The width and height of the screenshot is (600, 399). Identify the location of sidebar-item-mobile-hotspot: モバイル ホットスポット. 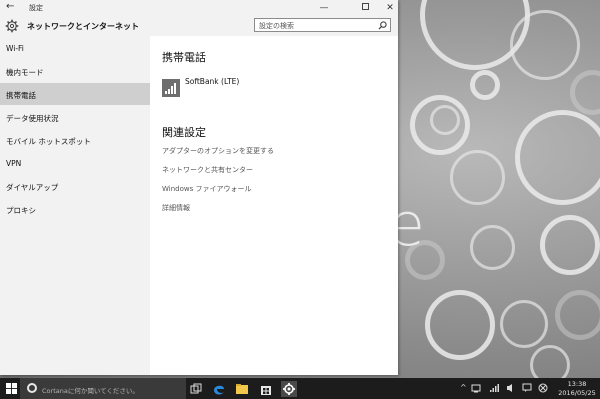
(75, 140).